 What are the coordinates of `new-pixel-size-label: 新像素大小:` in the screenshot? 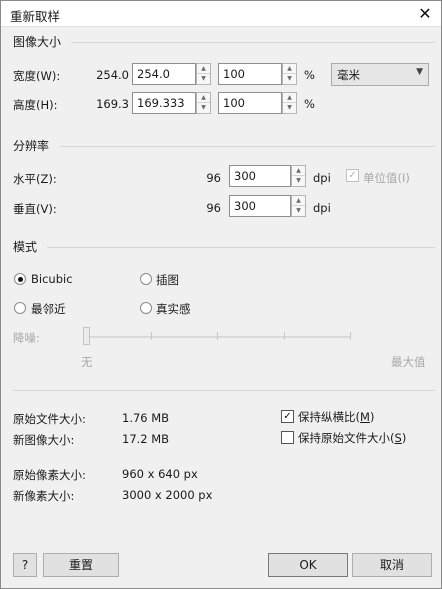 It's located at (44, 496).